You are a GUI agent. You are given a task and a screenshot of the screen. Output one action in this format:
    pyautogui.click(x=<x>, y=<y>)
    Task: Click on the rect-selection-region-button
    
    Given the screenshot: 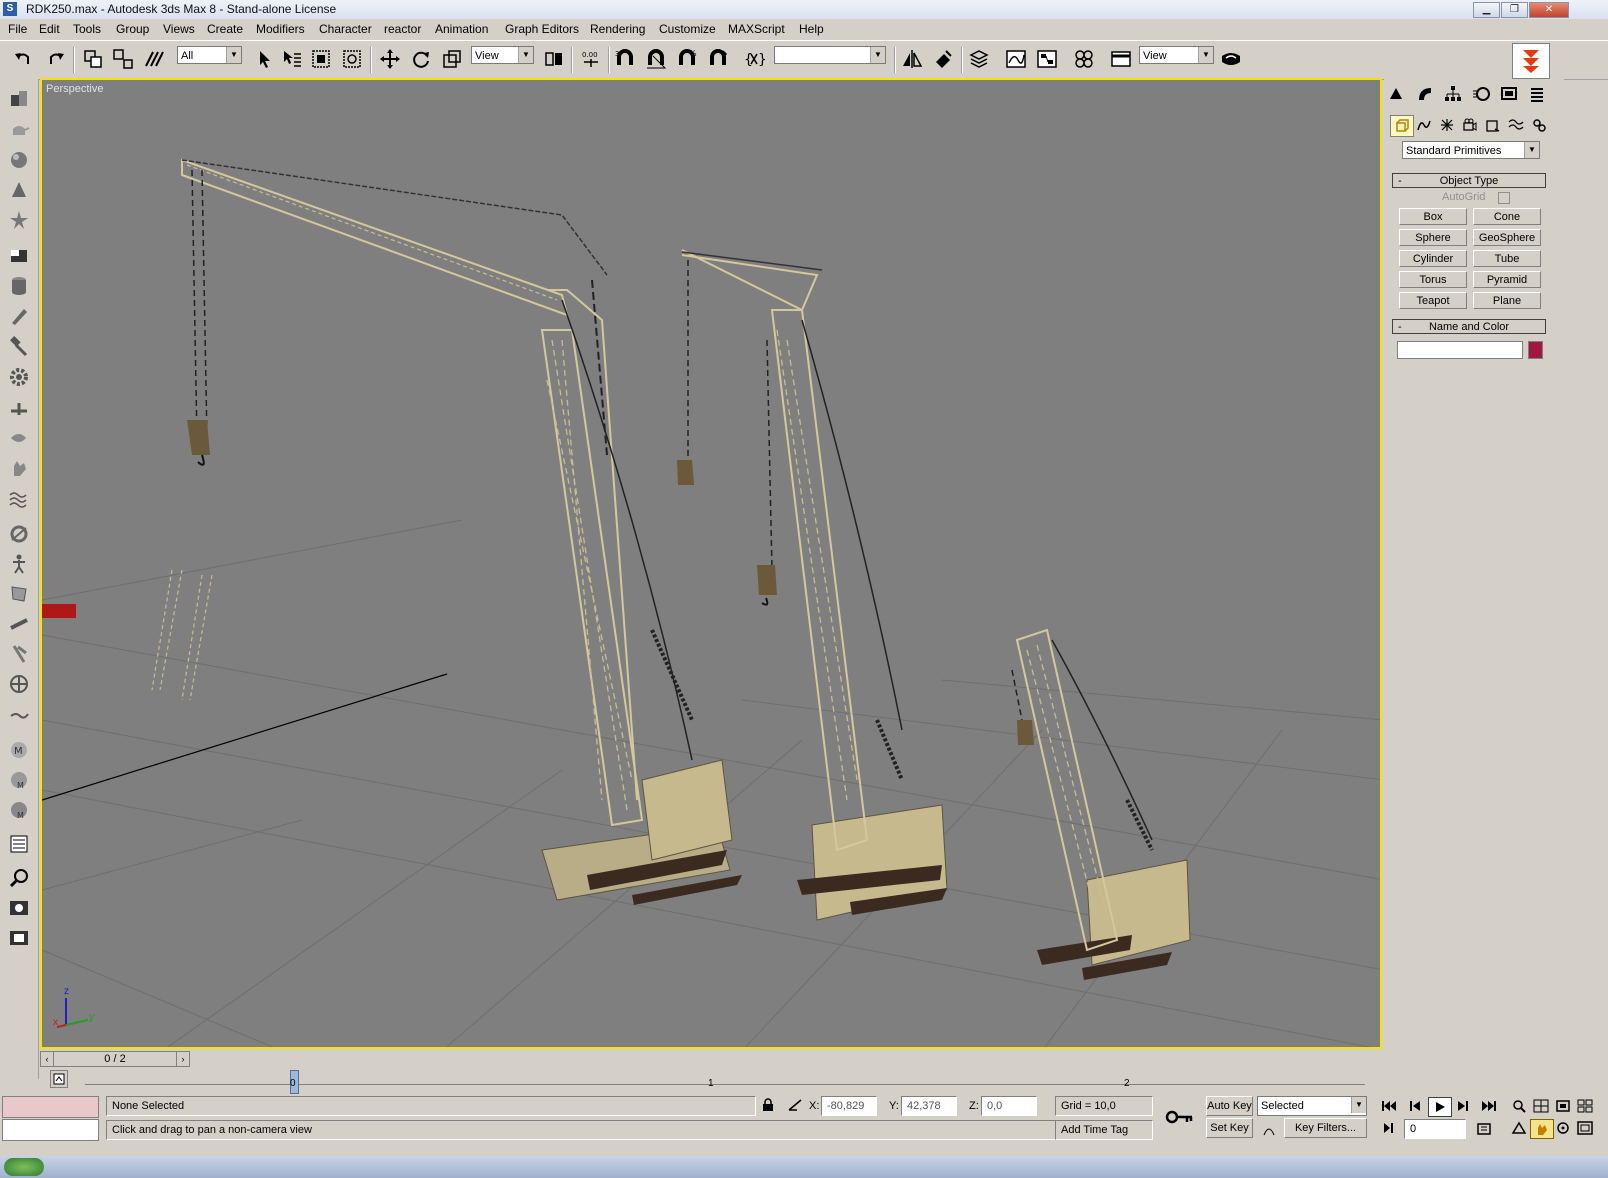 What is the action you would take?
    pyautogui.click(x=321, y=59)
    